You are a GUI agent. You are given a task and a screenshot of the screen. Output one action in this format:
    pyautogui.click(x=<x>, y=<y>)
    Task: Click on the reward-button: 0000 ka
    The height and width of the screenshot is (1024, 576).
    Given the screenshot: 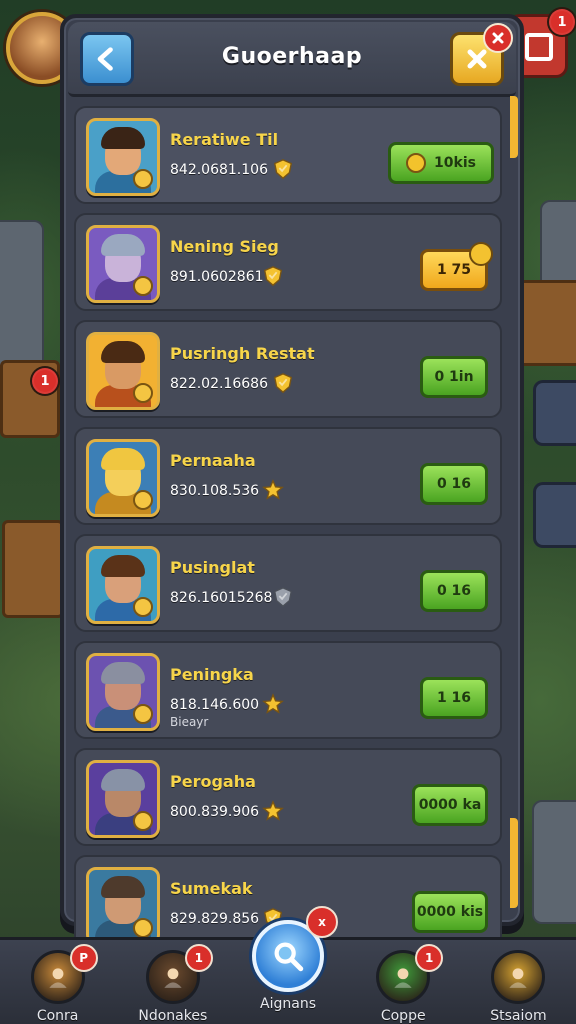 What is the action you would take?
    pyautogui.click(x=450, y=805)
    